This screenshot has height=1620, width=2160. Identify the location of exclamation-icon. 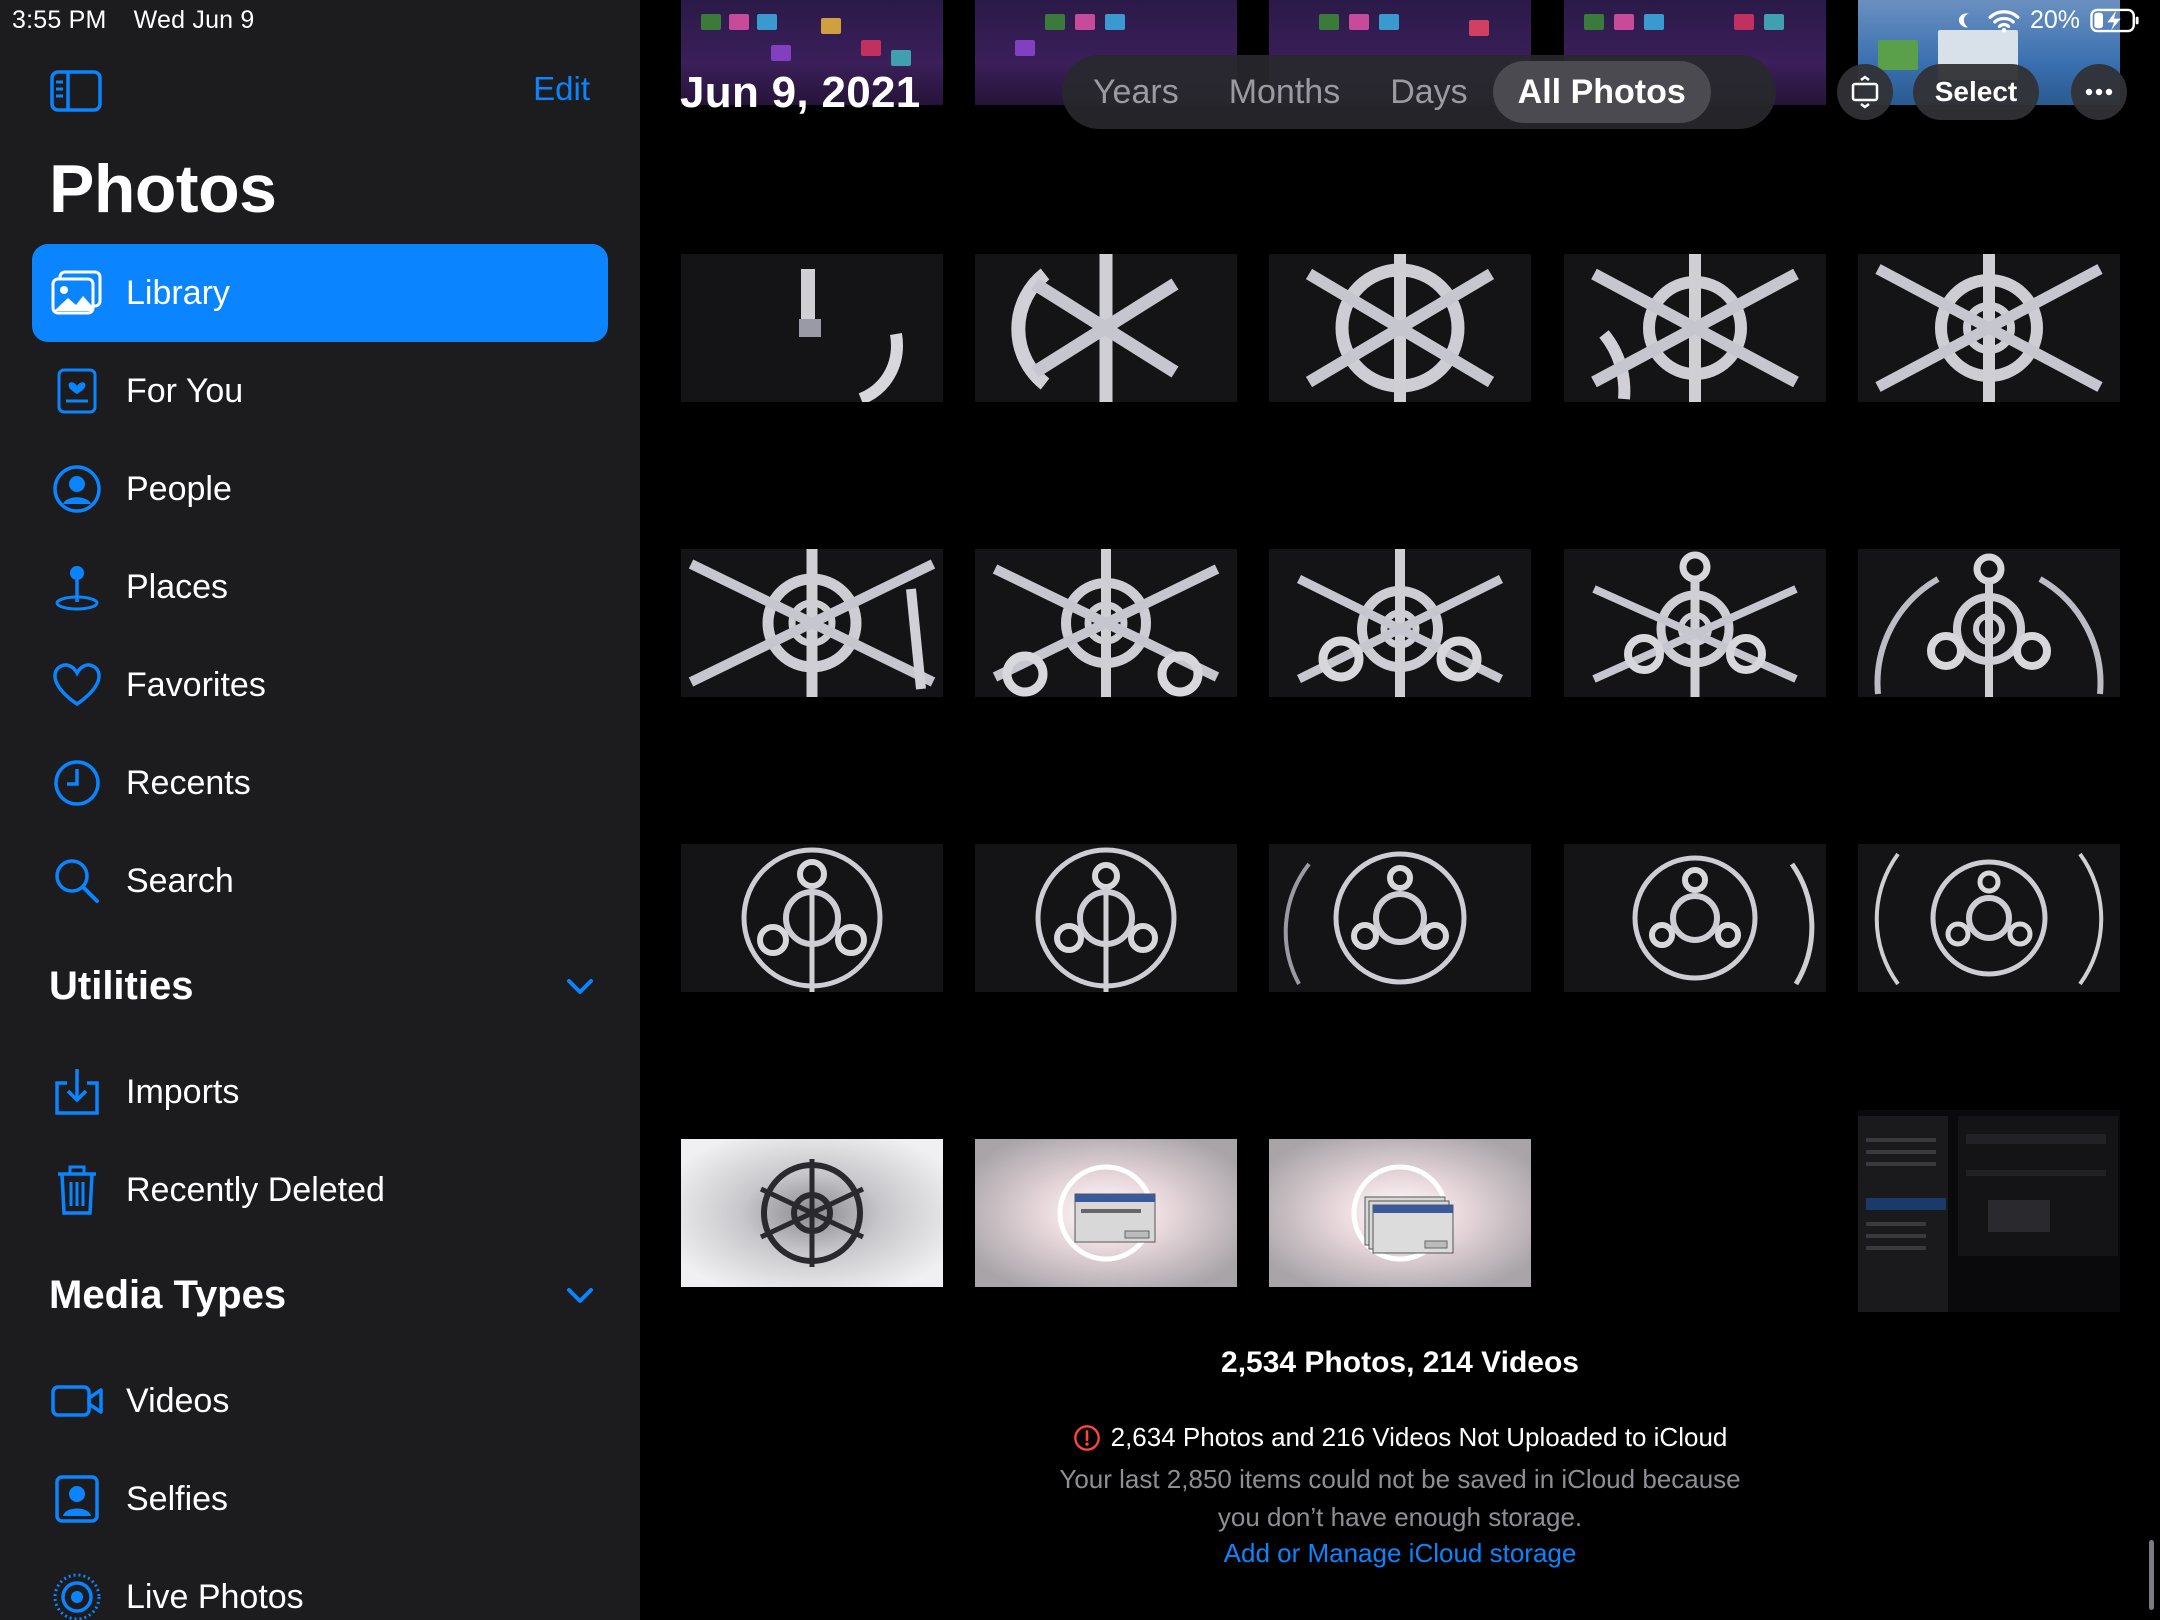
(1086, 1437).